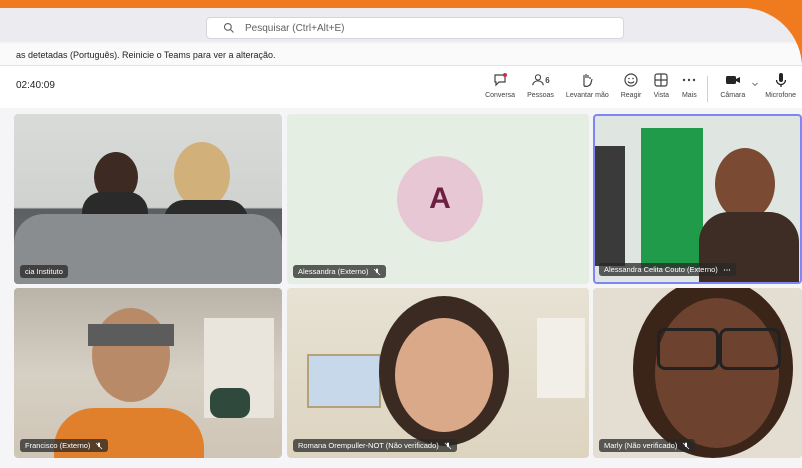 Image resolution: width=802 pixels, height=468 pixels. Describe the element at coordinates (538, 80) in the screenshot. I see `people-icon` at that location.